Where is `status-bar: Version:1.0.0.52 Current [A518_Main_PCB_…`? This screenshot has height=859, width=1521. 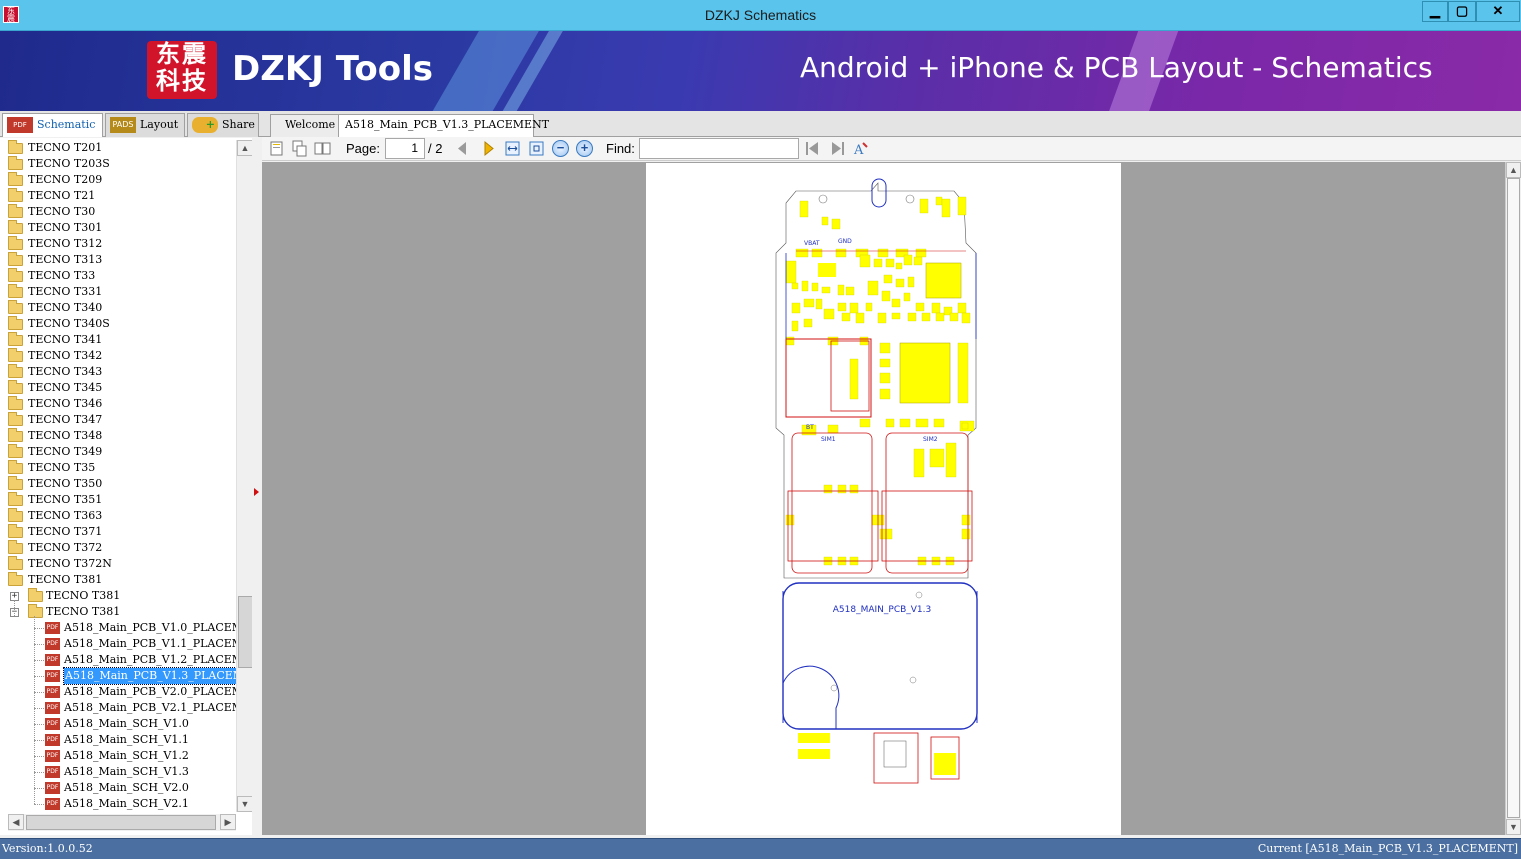
status-bar: Version:1.0.0.52 Current [A518_Main_PCB_… is located at coordinates (760, 848).